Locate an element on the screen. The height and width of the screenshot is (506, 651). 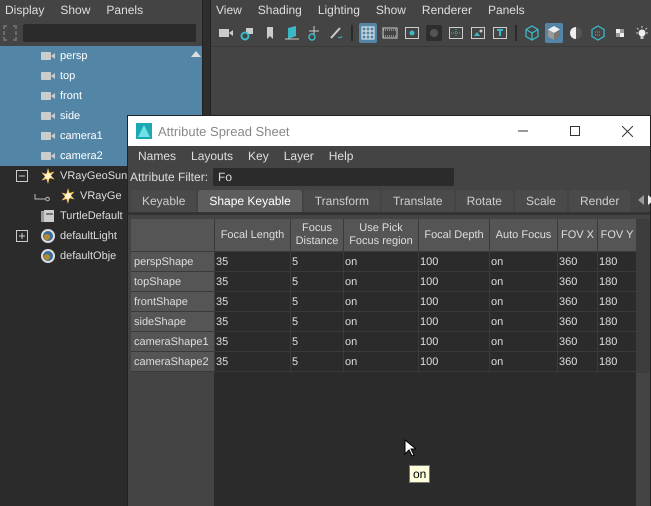
tree-connector-icon is located at coordinates (42, 198).